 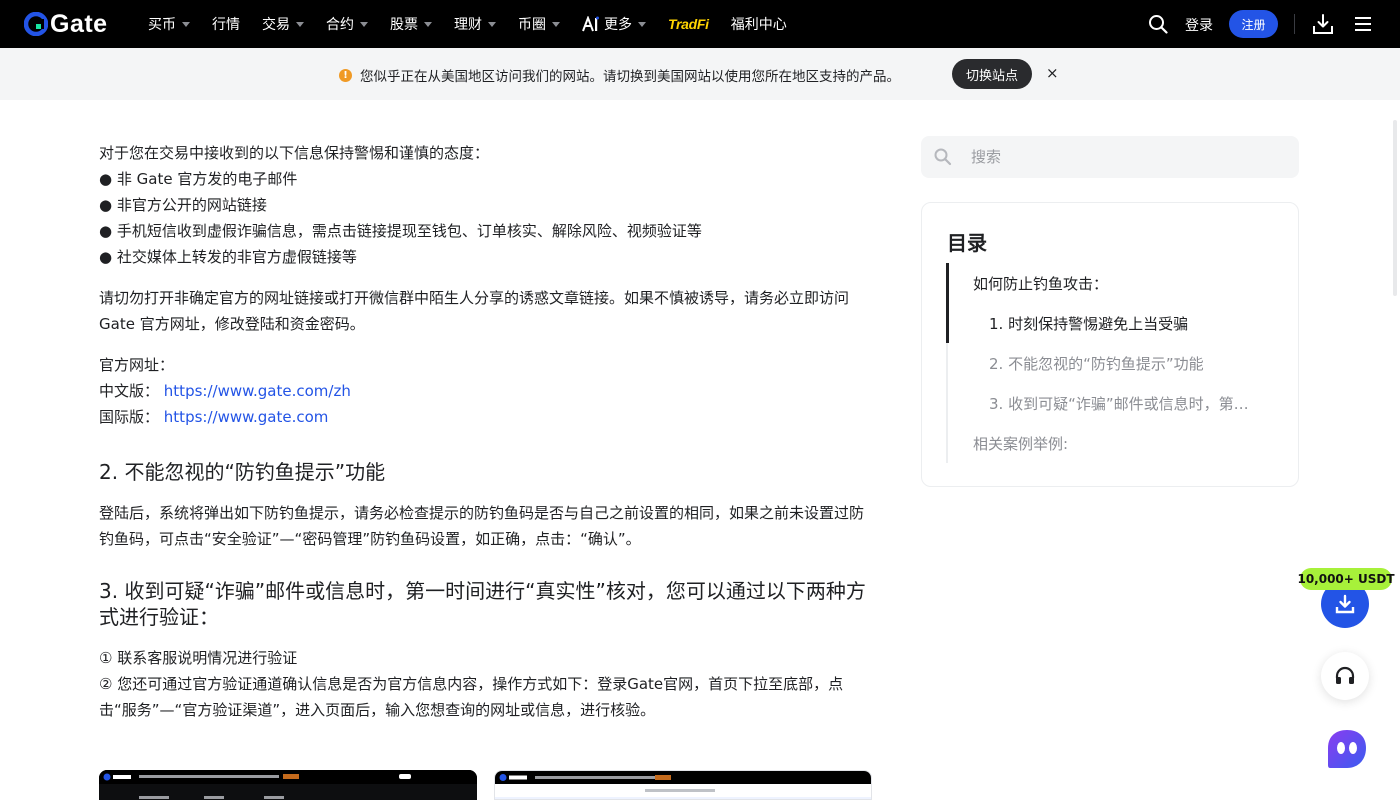 I want to click on list-item: ● 非 Gate 官方发的电子邮件, so click(x=198, y=179).